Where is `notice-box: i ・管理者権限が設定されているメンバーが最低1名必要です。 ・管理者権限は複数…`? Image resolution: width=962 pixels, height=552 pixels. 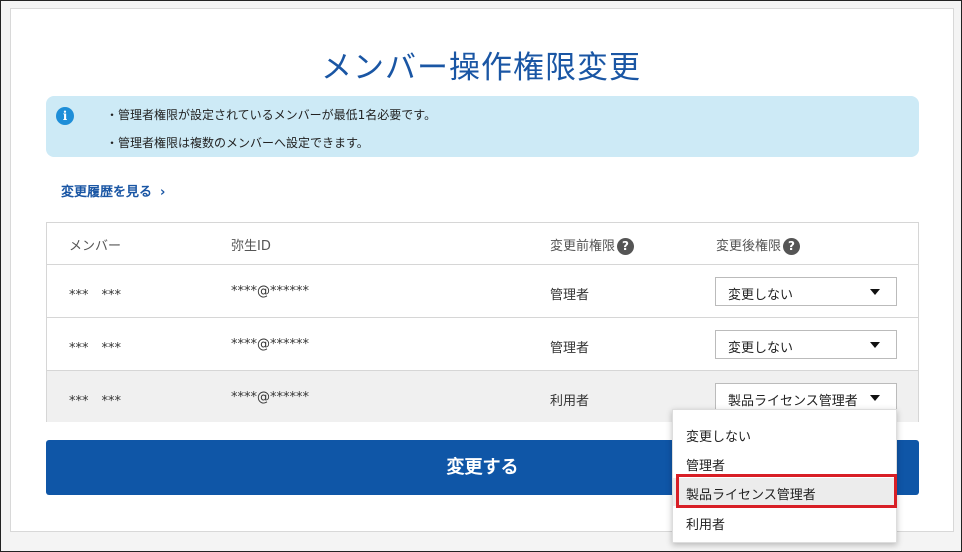
notice-box: i ・管理者権限が設定されているメンバーが最低1名必要です。 ・管理者権限は複数… is located at coordinates (482, 126).